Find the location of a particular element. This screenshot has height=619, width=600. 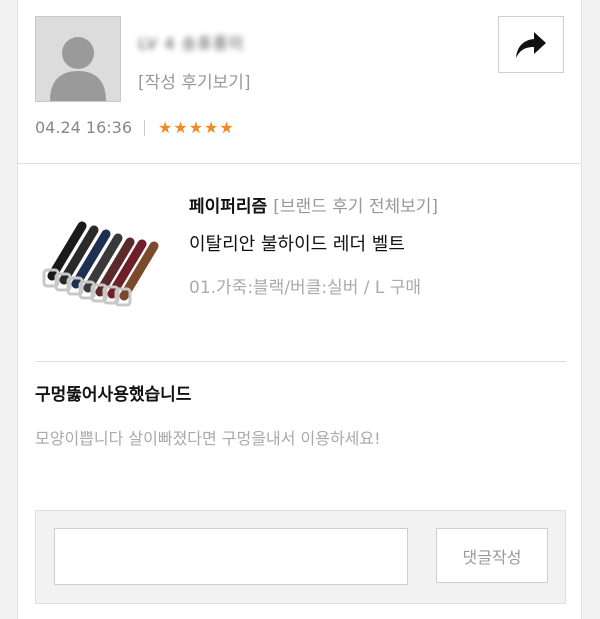

avatar is located at coordinates (78, 59).